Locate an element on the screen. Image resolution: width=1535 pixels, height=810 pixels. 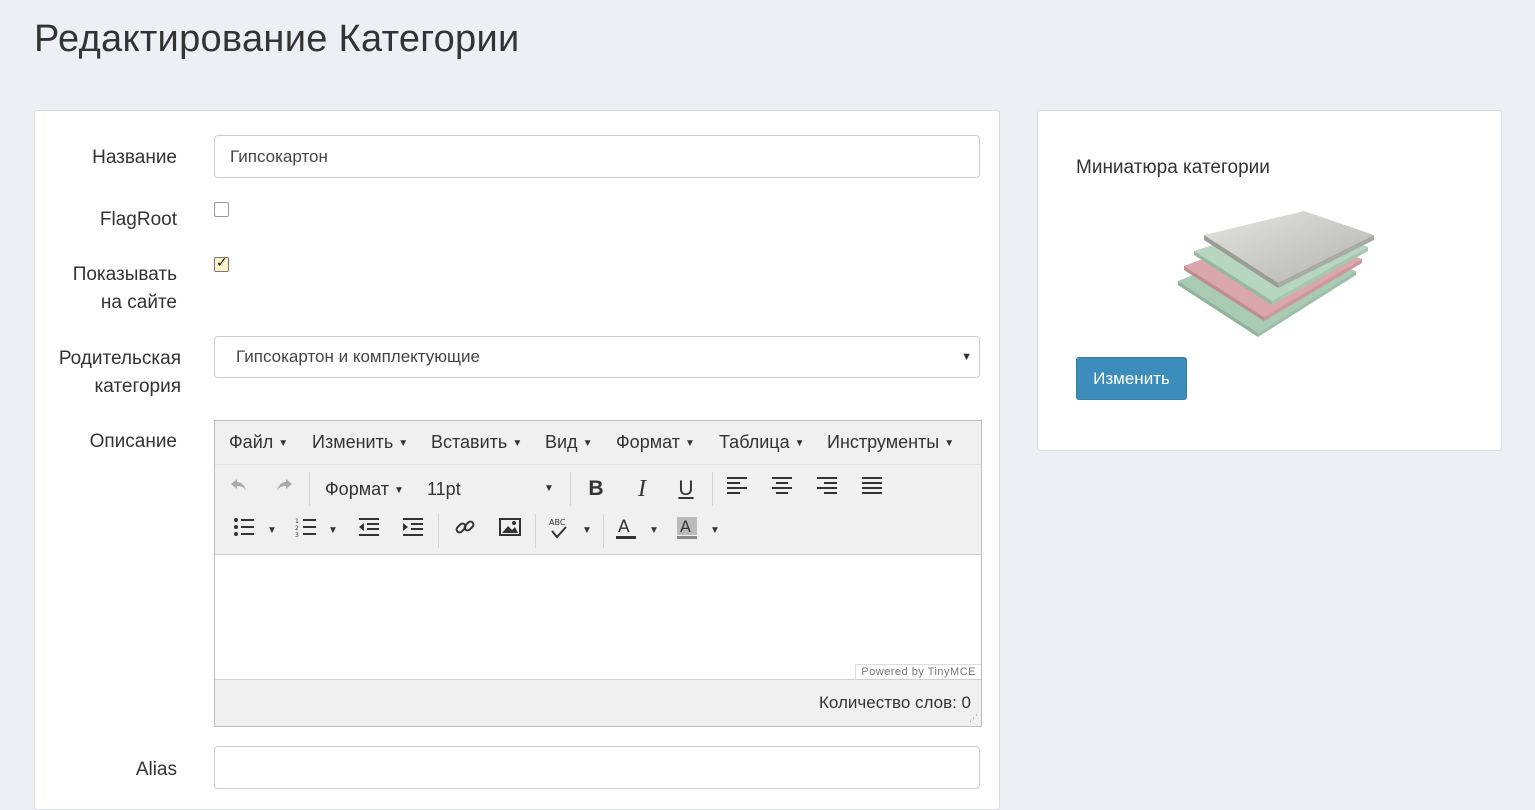
menu-tools: Инструменты ▼ is located at coordinates (890, 442).